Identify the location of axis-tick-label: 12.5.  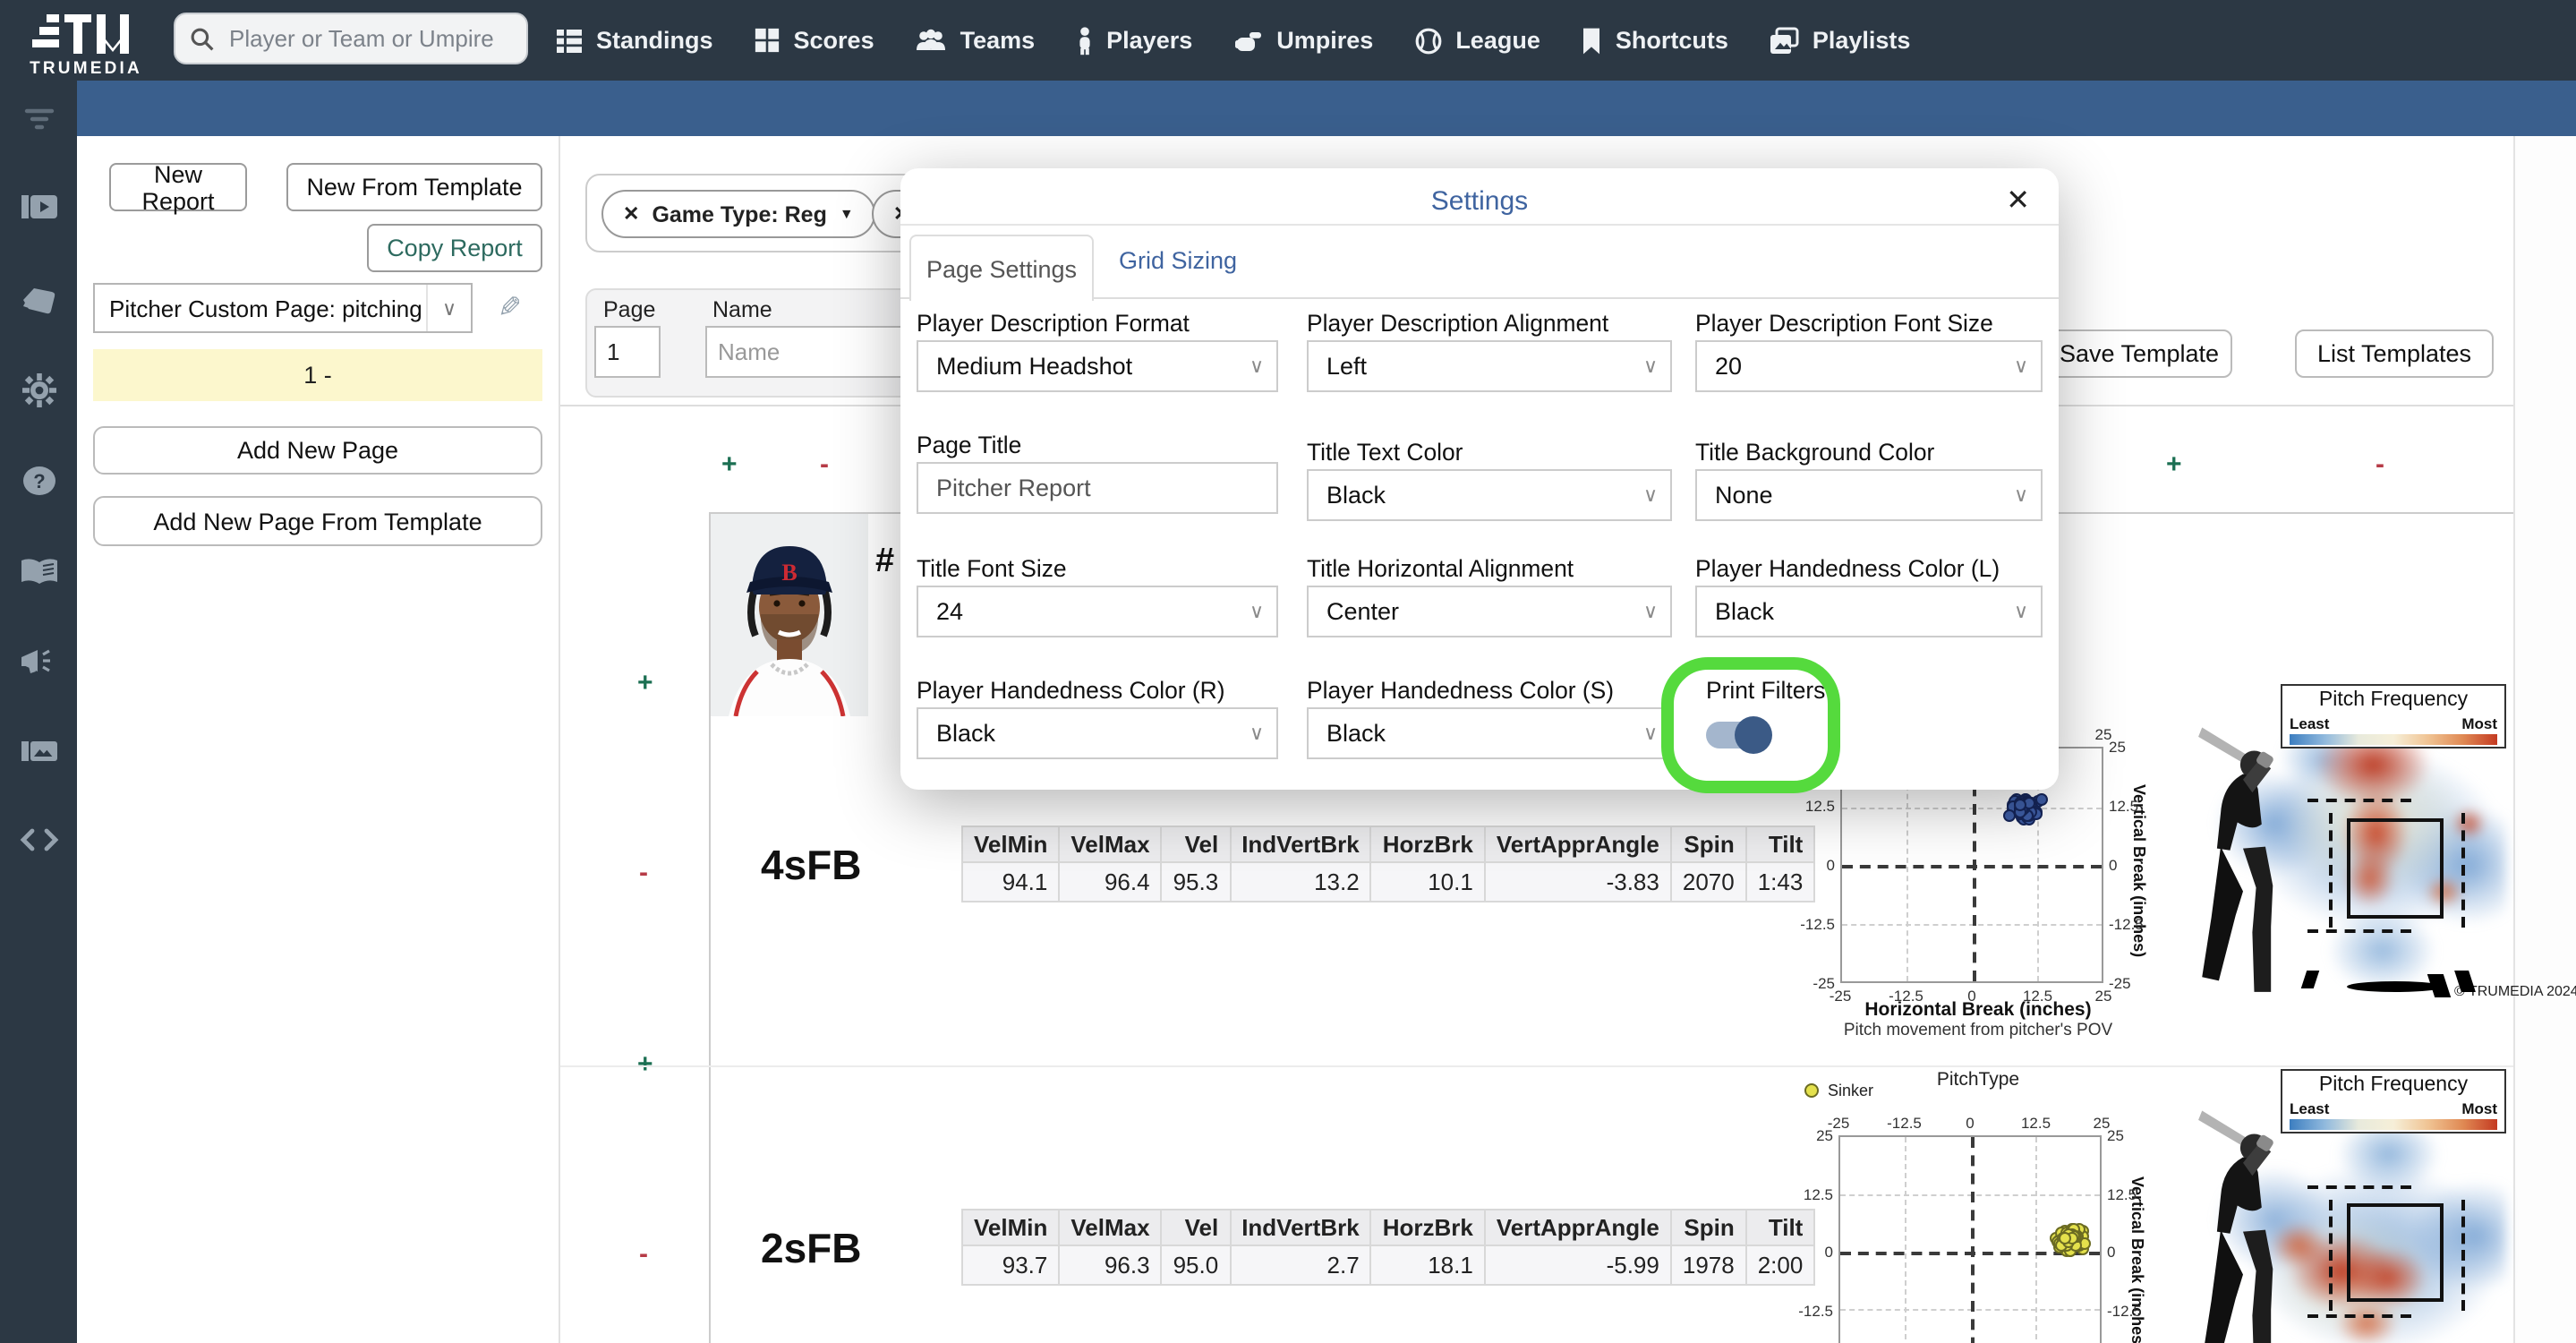
(2124, 806).